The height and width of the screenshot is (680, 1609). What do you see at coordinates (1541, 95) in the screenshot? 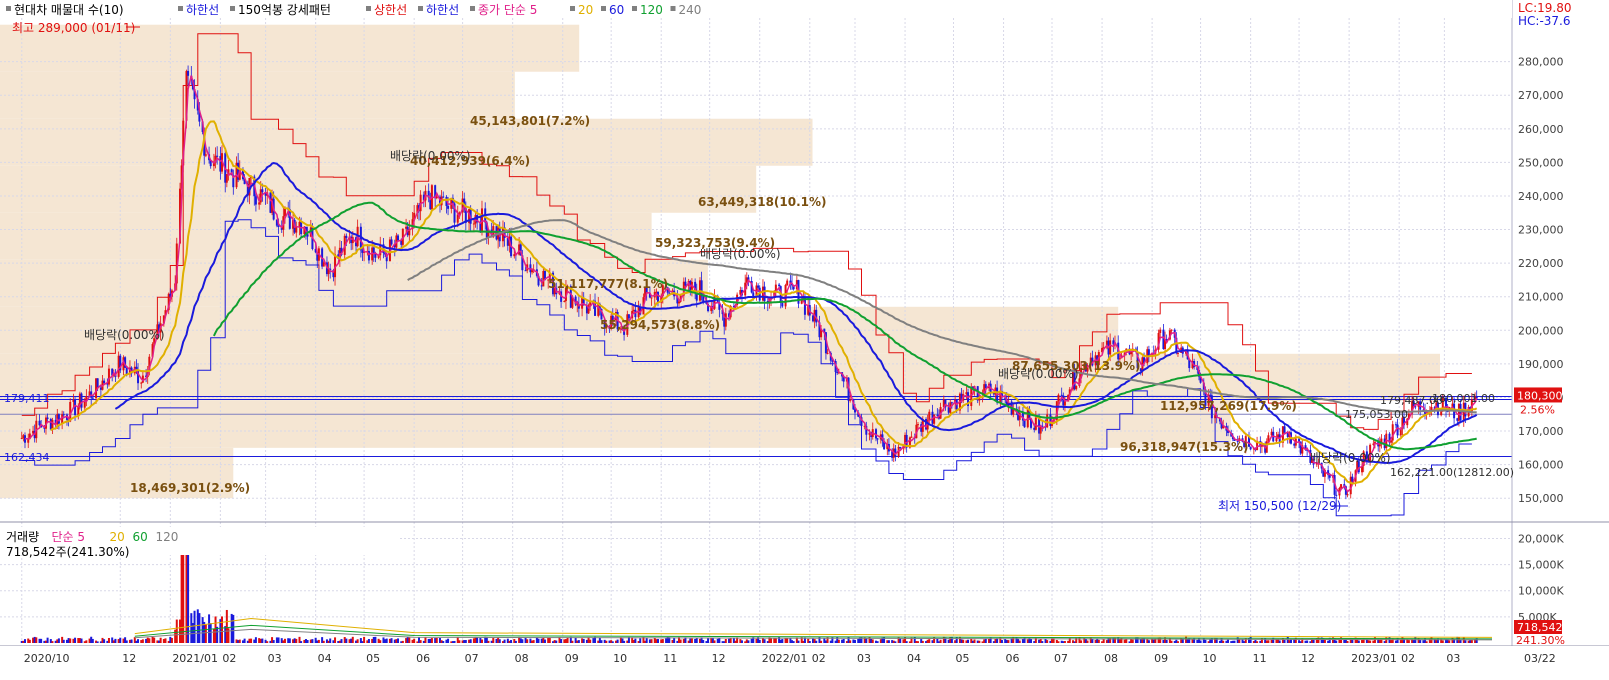
I see `price-tick-label: 270,000` at bounding box center [1541, 95].